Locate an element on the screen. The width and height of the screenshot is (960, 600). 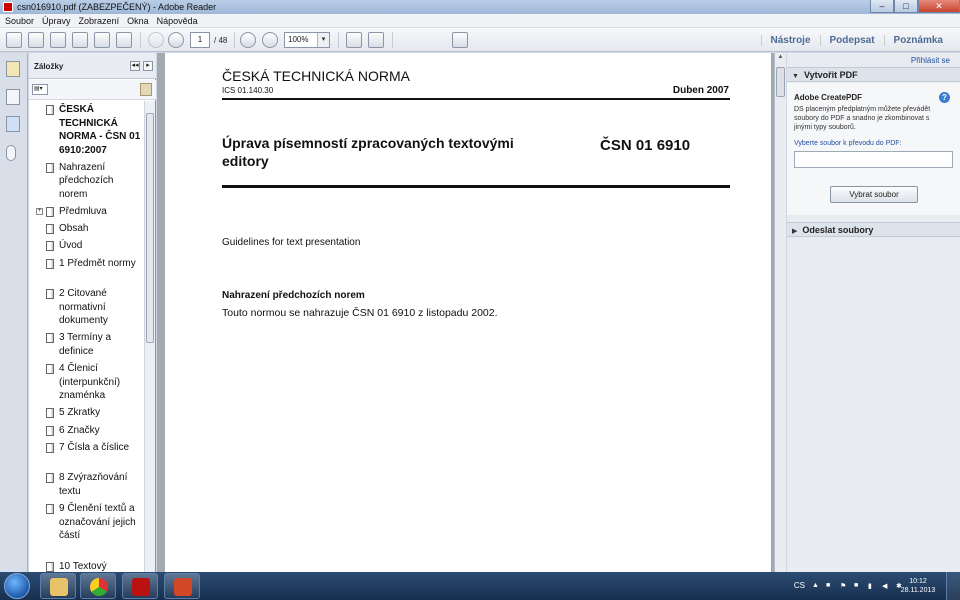
bookmark-label: 3 Termíny a definice is located at coordinates (85, 344).